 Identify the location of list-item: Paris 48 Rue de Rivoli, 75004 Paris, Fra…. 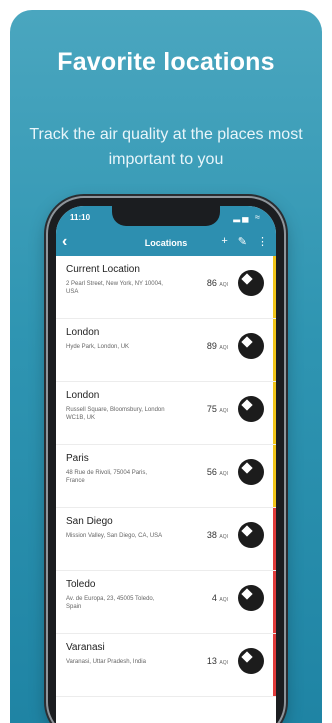
(166, 476).